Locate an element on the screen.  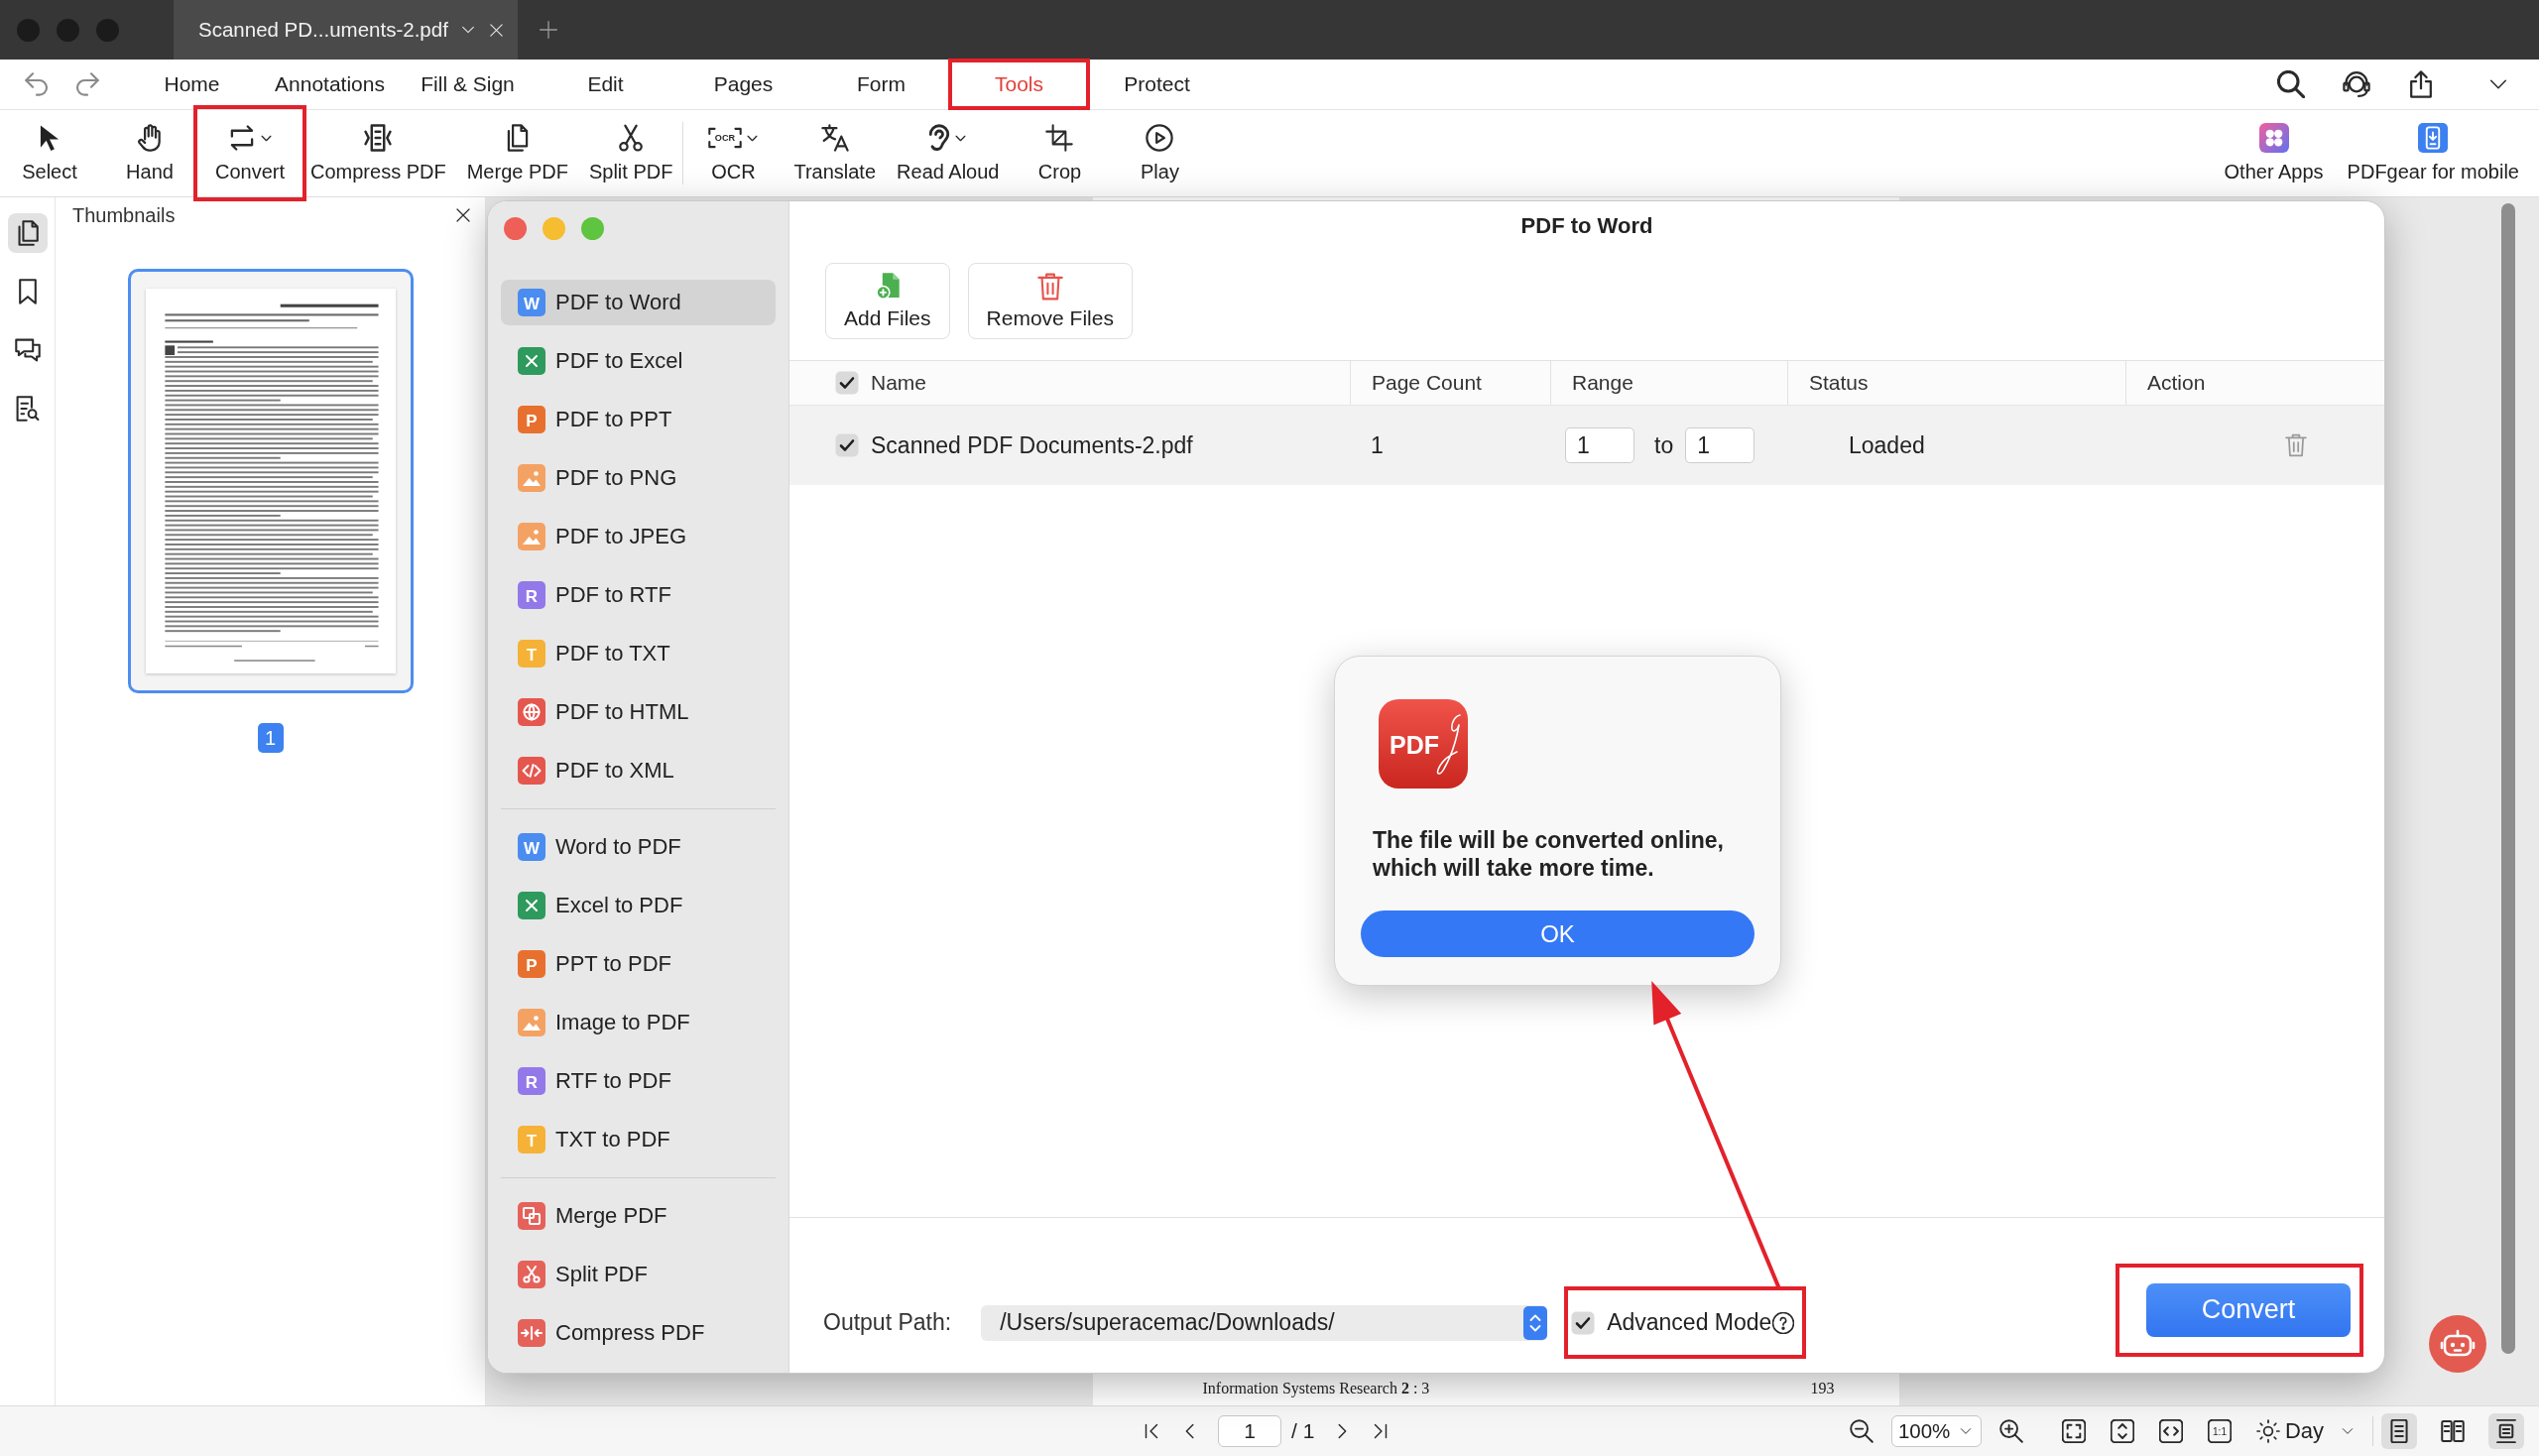
merge-tool: Merge PDF is located at coordinates (517, 153).